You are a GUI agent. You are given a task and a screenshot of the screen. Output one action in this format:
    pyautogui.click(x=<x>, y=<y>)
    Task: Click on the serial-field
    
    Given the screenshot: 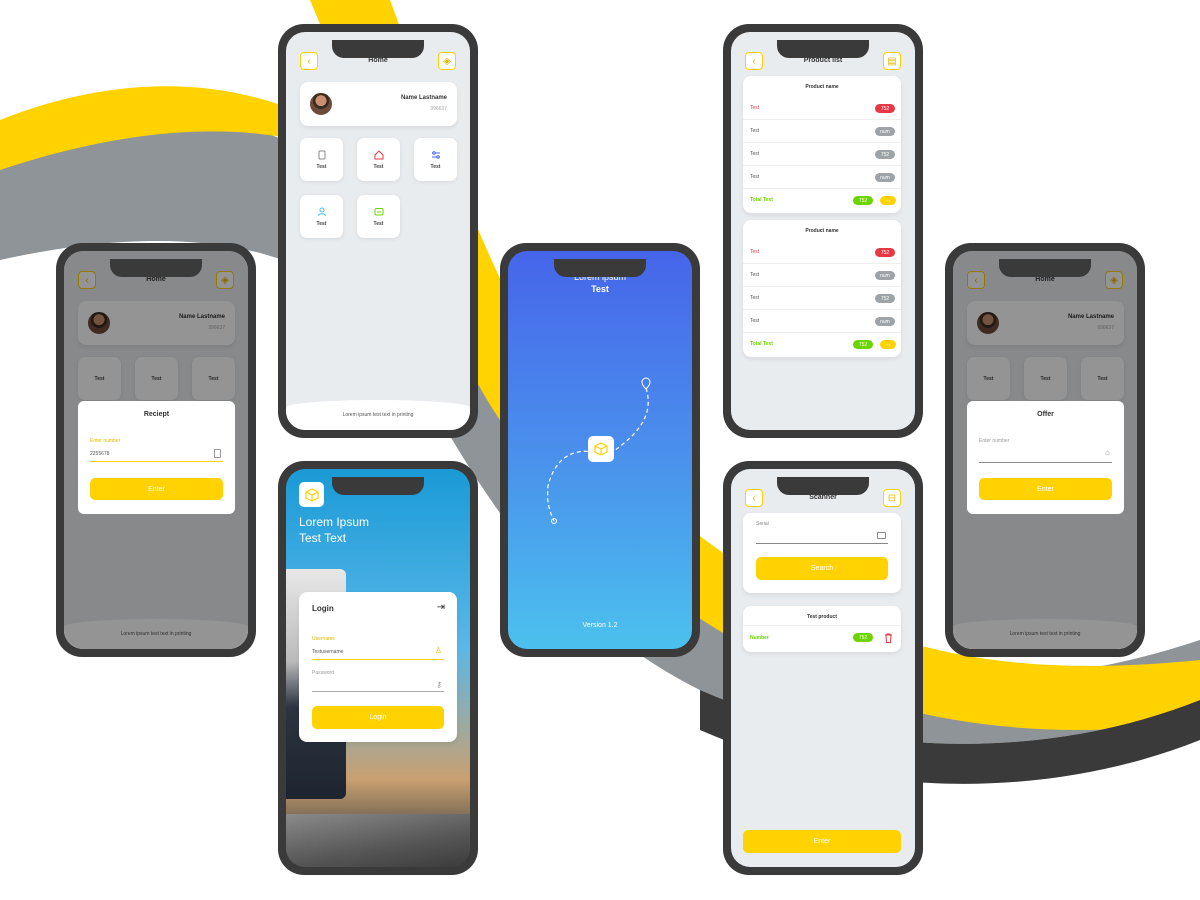 What is the action you would take?
    pyautogui.click(x=822, y=536)
    